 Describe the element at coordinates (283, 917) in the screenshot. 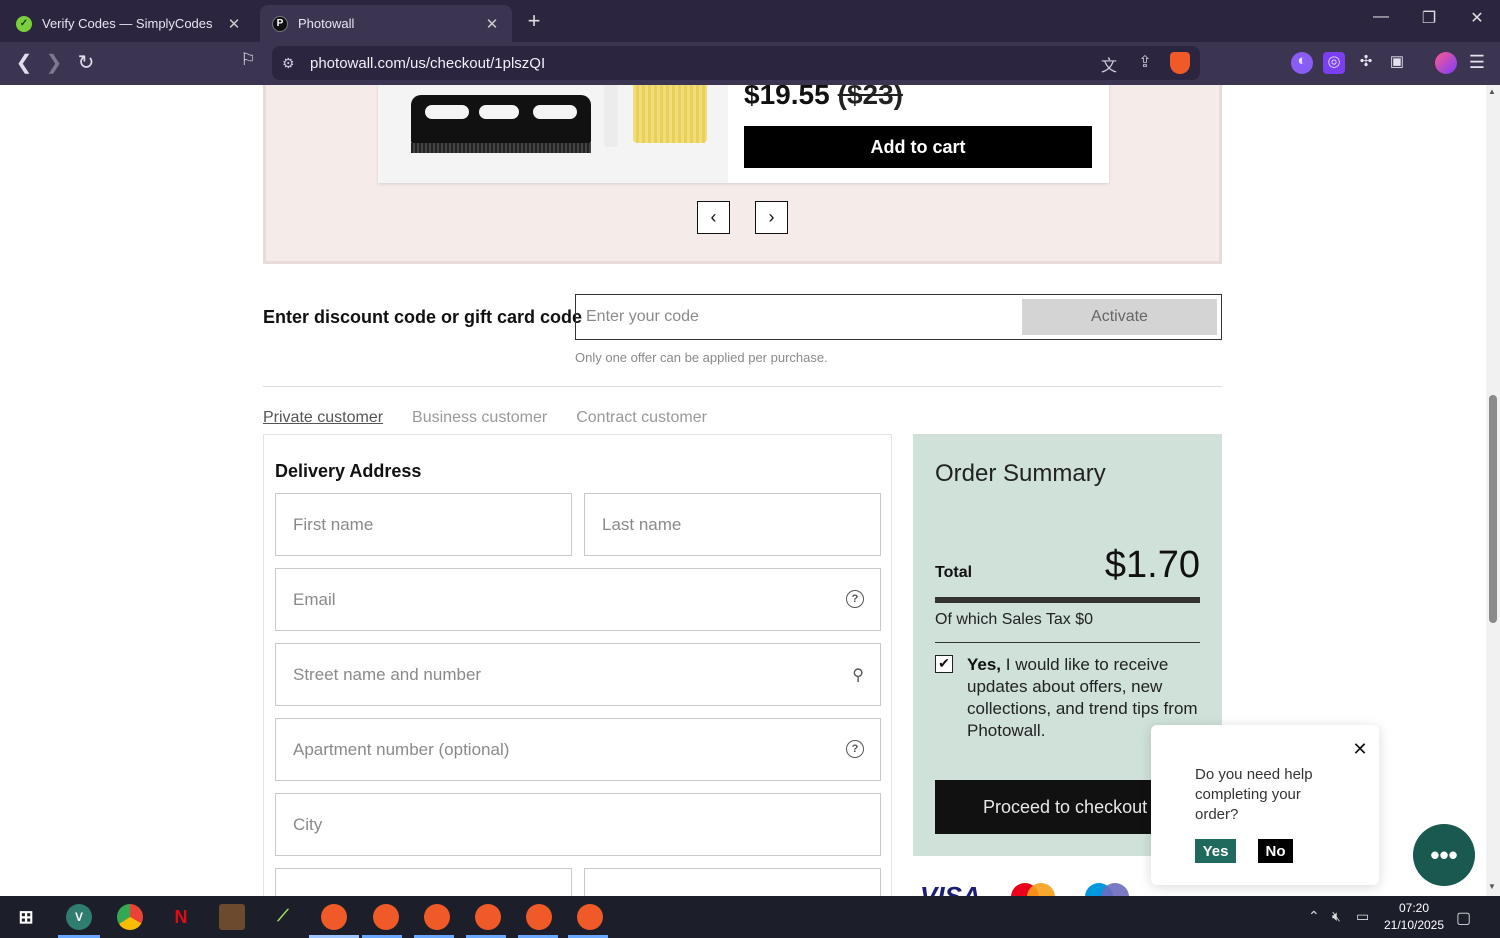

I see `app-icon: ⟋` at that location.